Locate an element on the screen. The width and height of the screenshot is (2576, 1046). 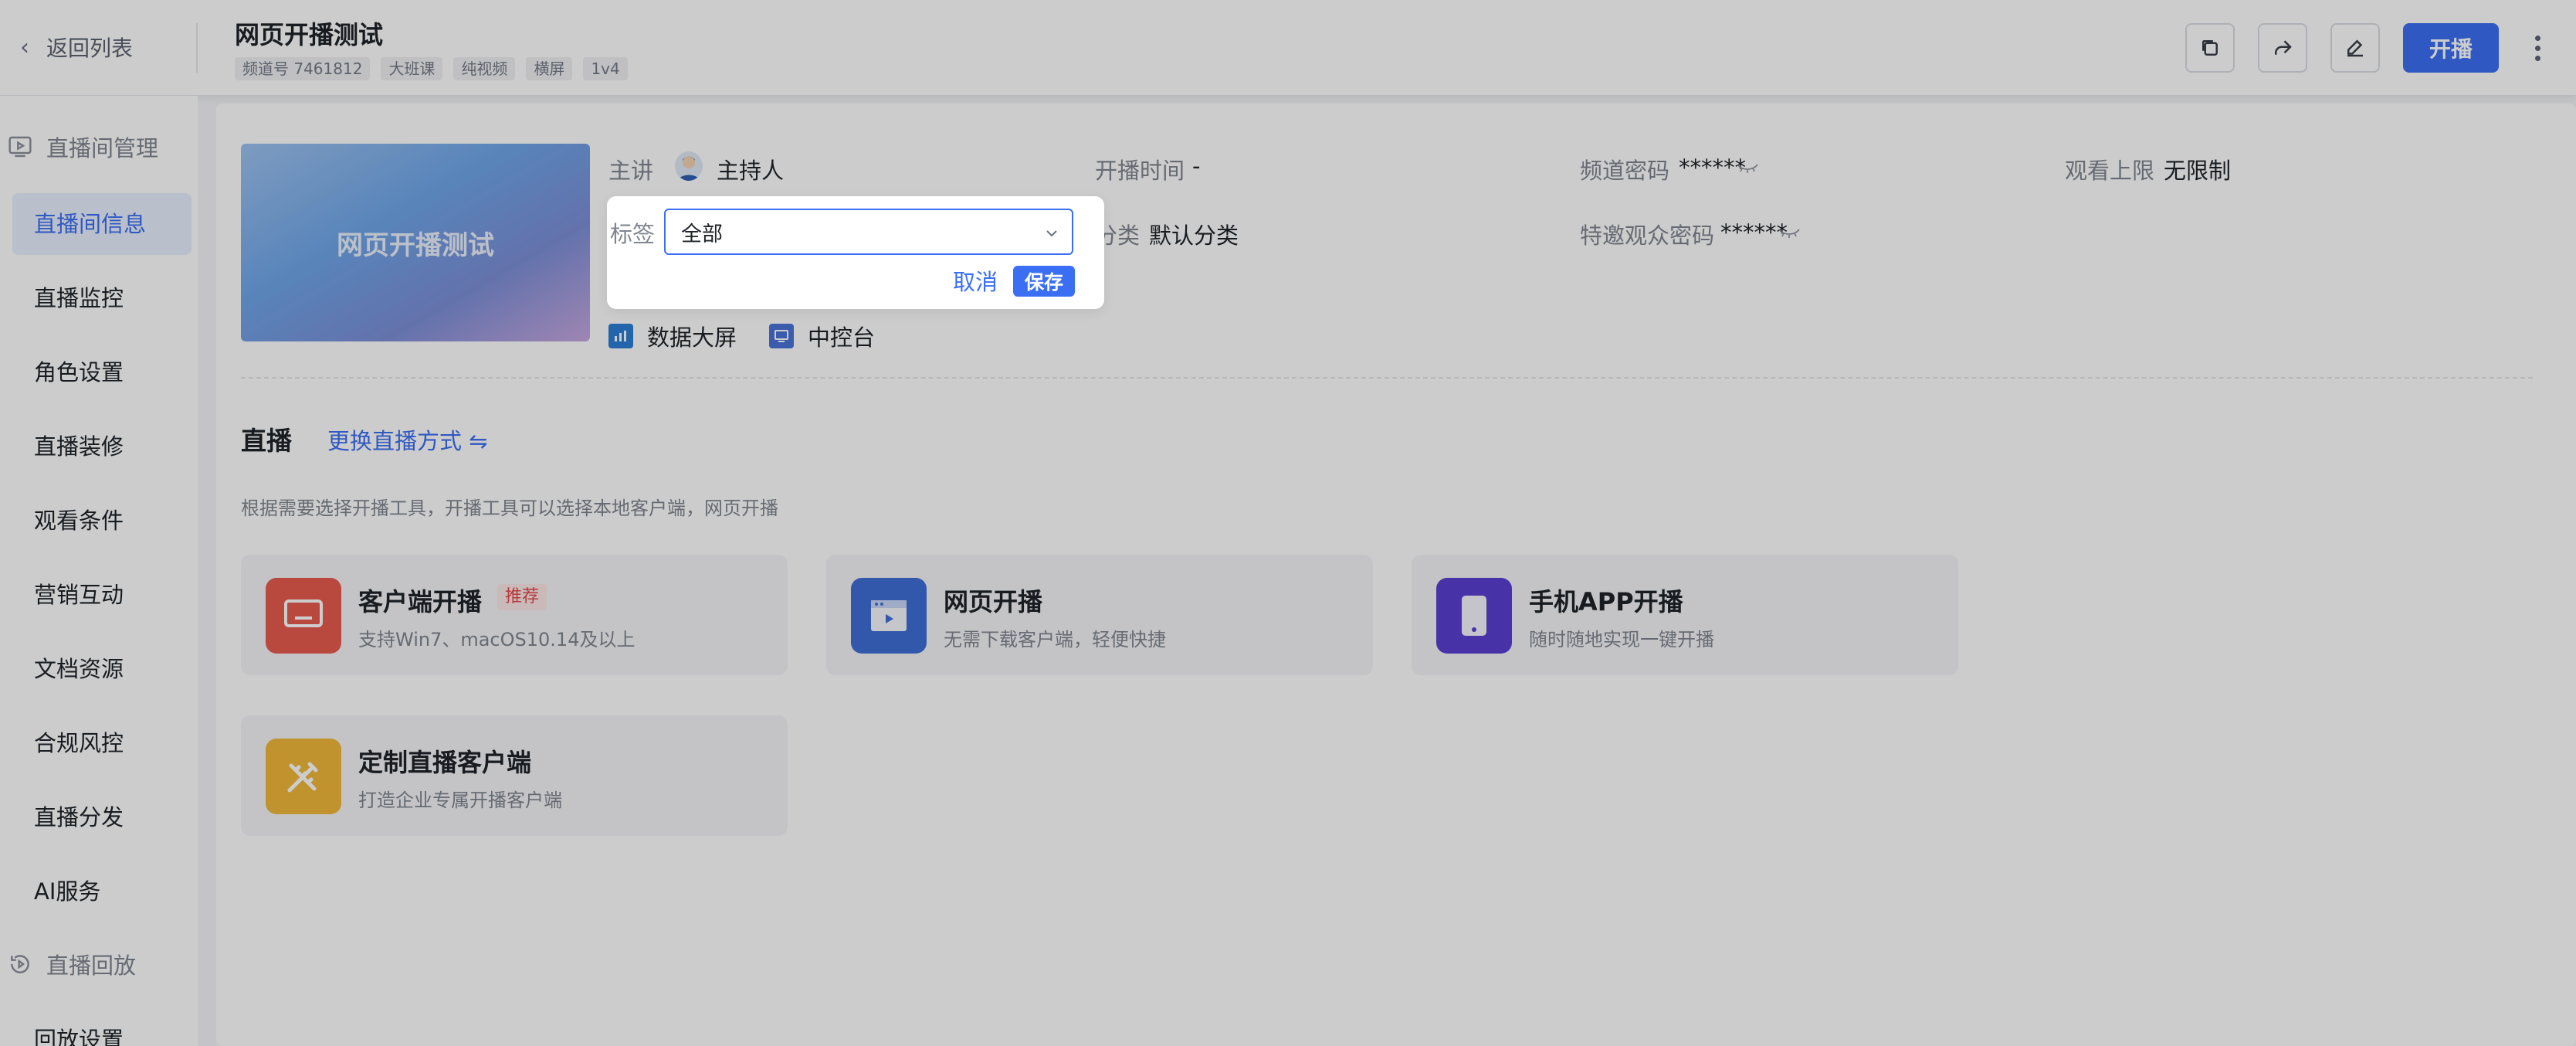
tag-edit-popover: 标签 全部 取消 保存 is located at coordinates (855, 252).